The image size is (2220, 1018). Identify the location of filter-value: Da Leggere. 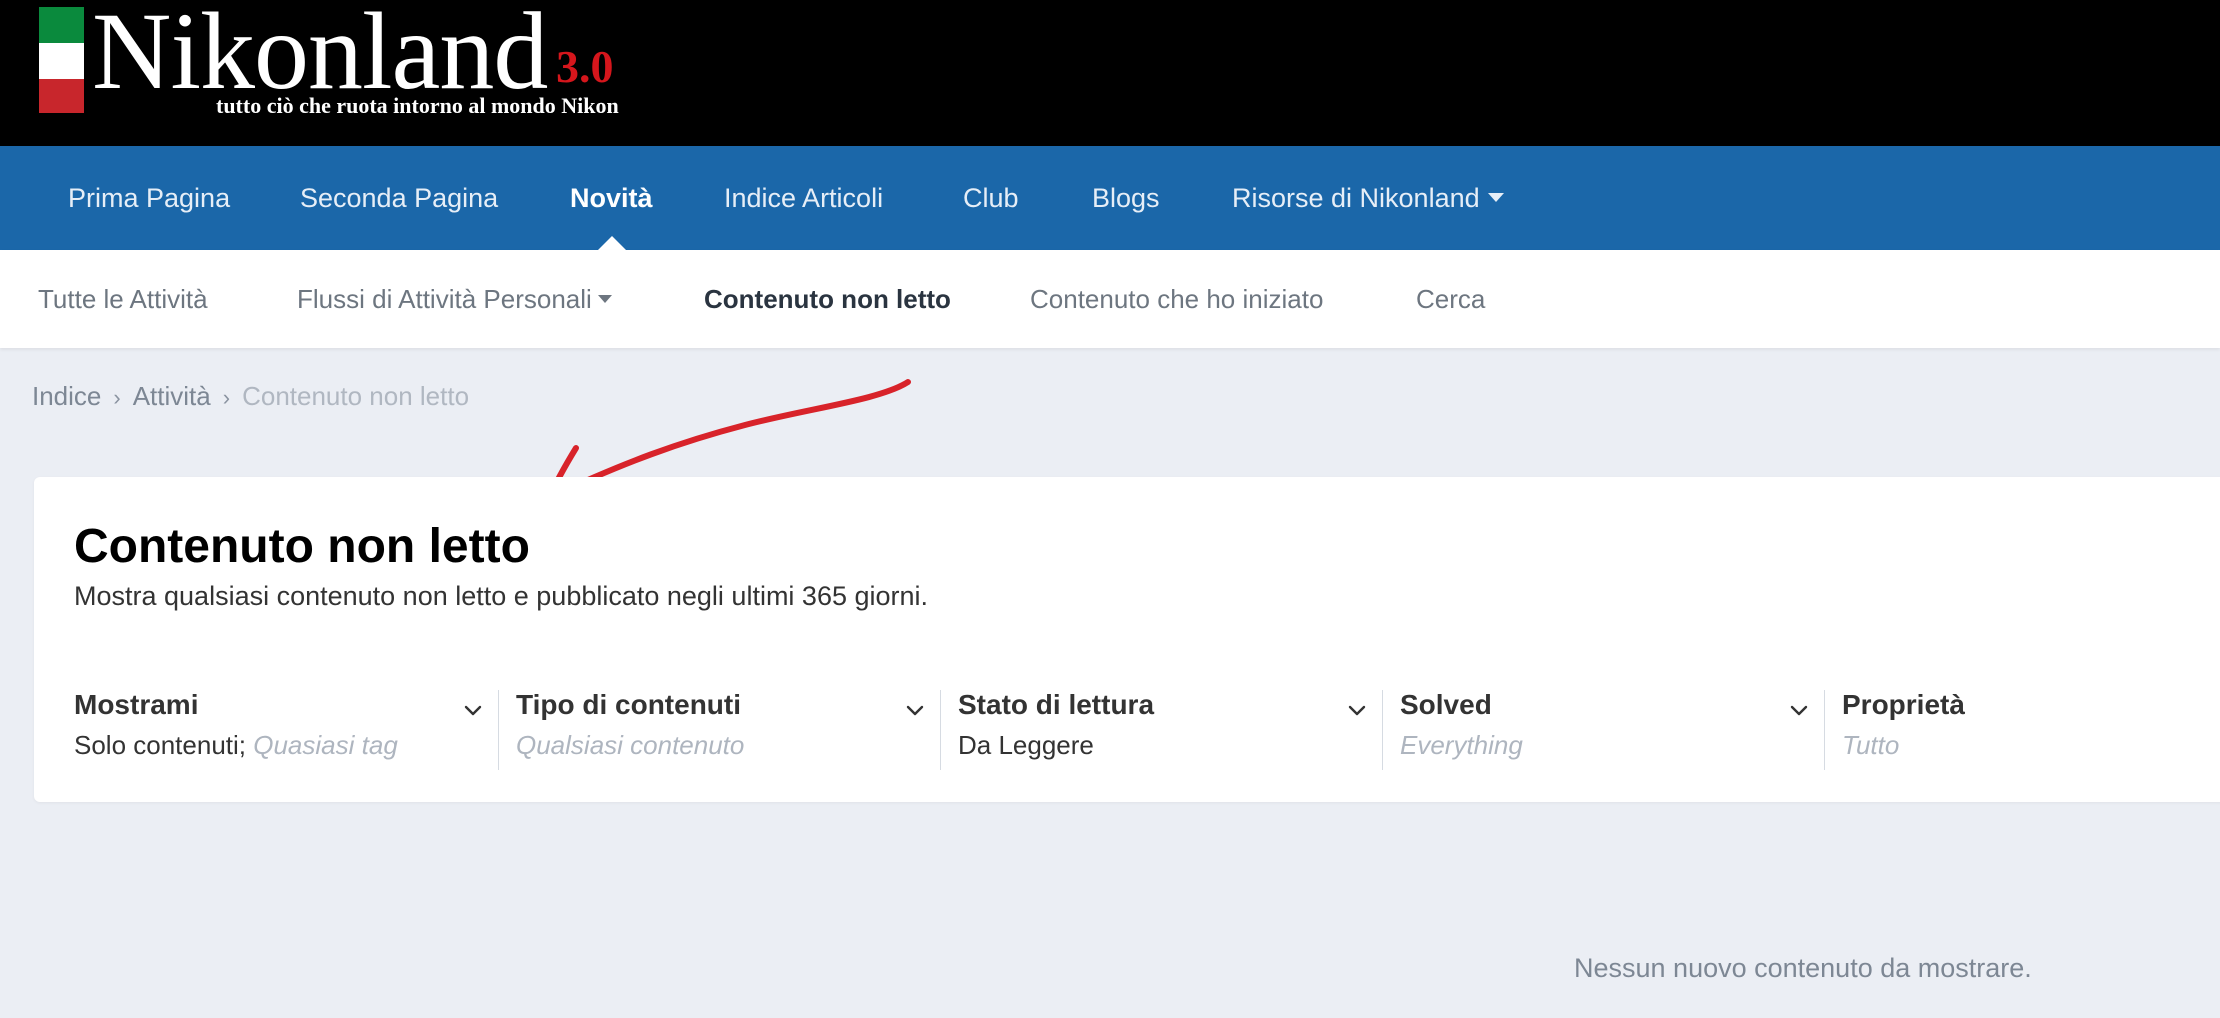
(1026, 745).